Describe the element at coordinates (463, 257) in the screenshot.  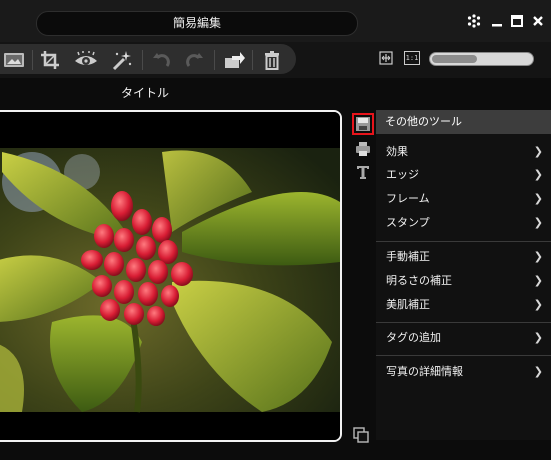
I see `menu-item-manual-correction: 手動補正 ❯` at that location.